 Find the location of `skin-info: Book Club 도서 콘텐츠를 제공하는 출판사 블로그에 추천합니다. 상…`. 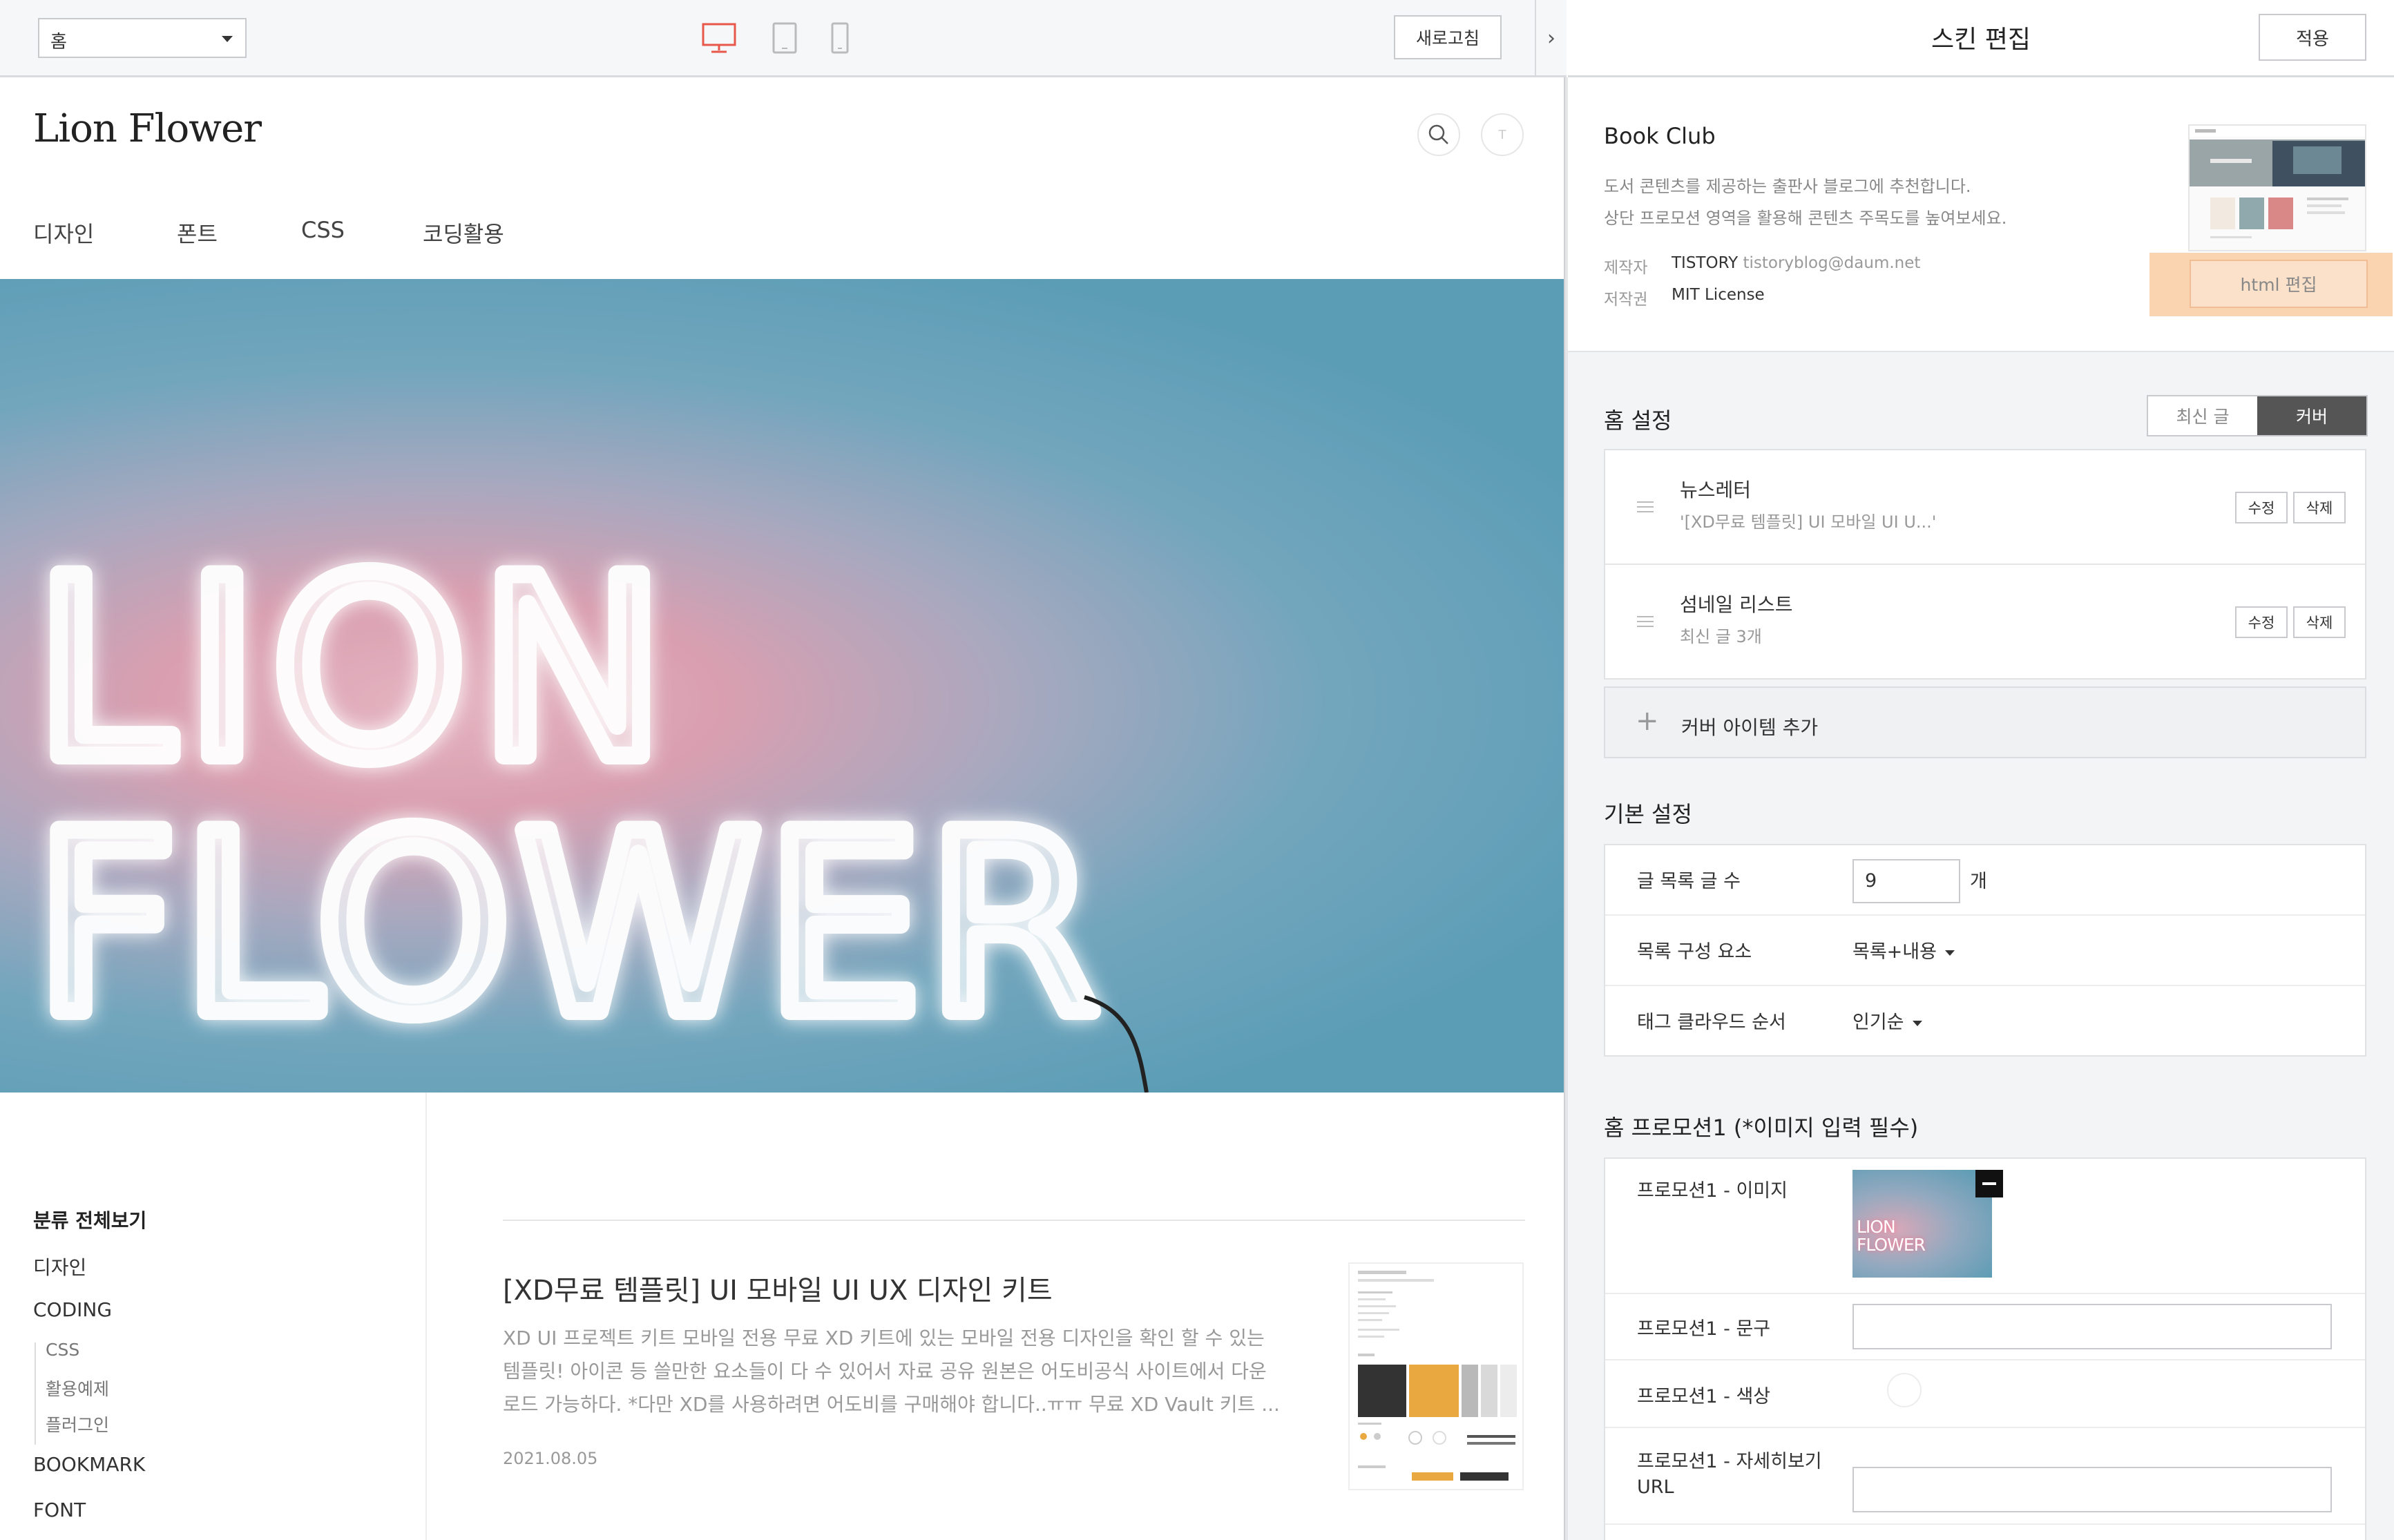

skin-info: Book Club 도서 콘텐츠를 제공하는 출판사 블로그에 추천합니다. 상… is located at coordinates (1981, 214).